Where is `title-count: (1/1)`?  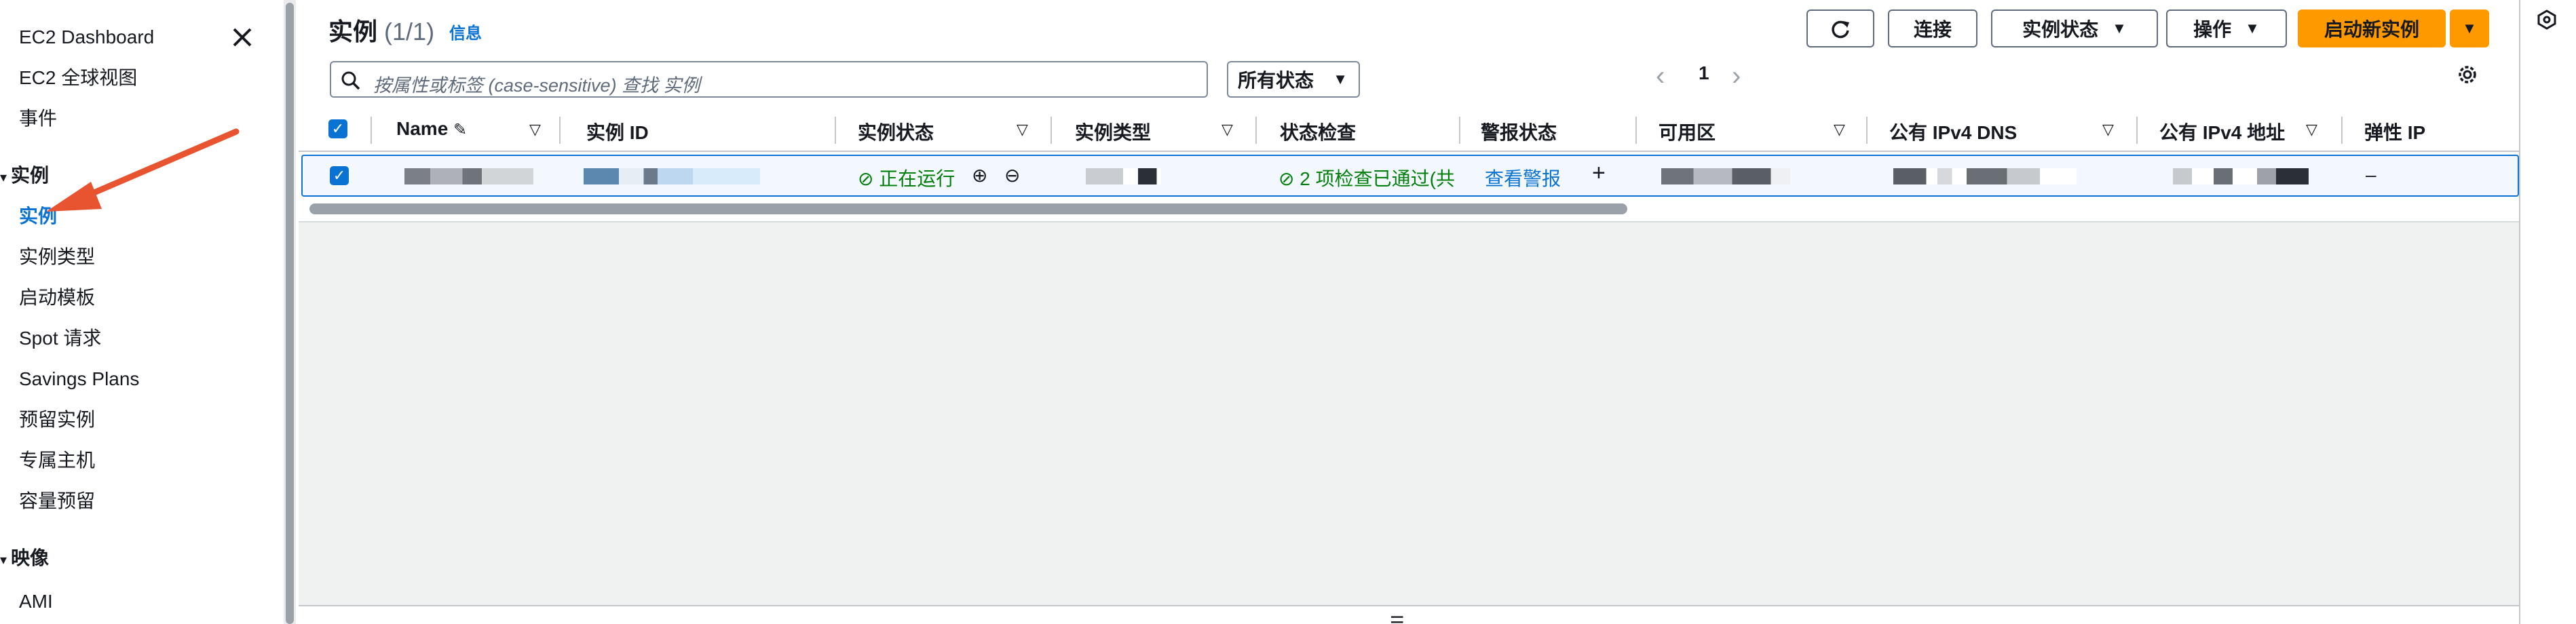 title-count: (1/1) is located at coordinates (410, 31).